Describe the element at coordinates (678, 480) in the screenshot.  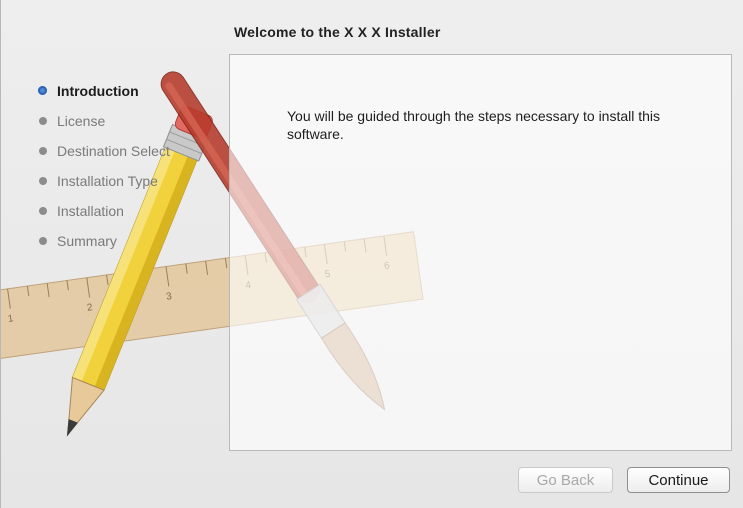
I see `continue-button: Continue` at that location.